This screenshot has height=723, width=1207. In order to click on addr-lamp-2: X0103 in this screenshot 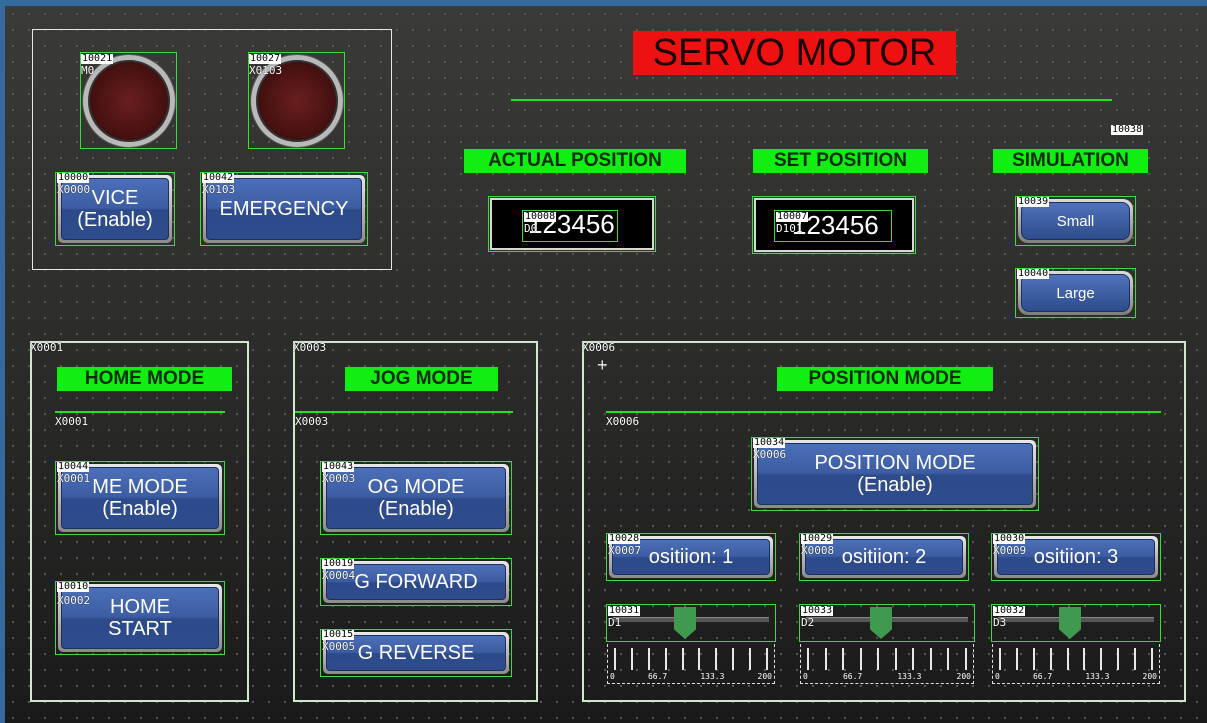, I will do `click(266, 70)`.